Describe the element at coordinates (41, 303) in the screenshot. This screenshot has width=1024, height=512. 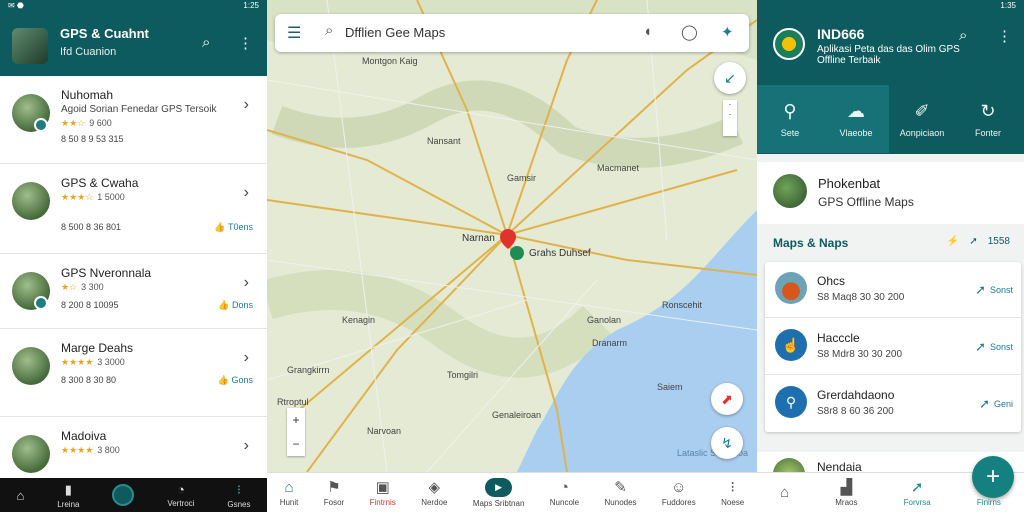
I see `verified-badge-icon` at that location.